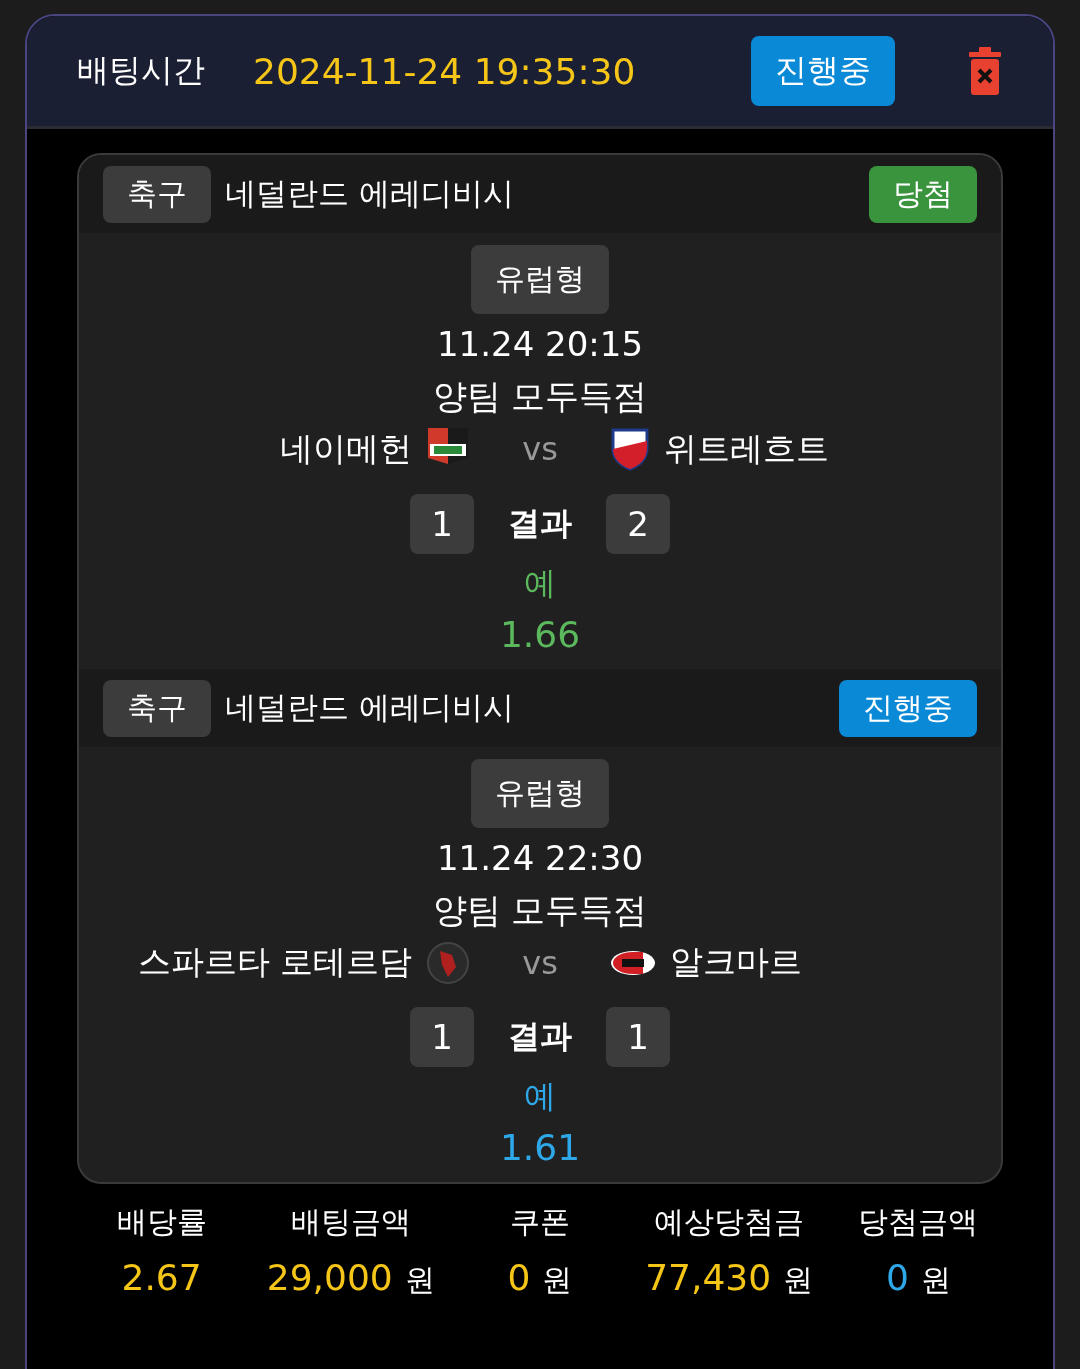  I want to click on summary-value: 29,000, so click(329, 1277).